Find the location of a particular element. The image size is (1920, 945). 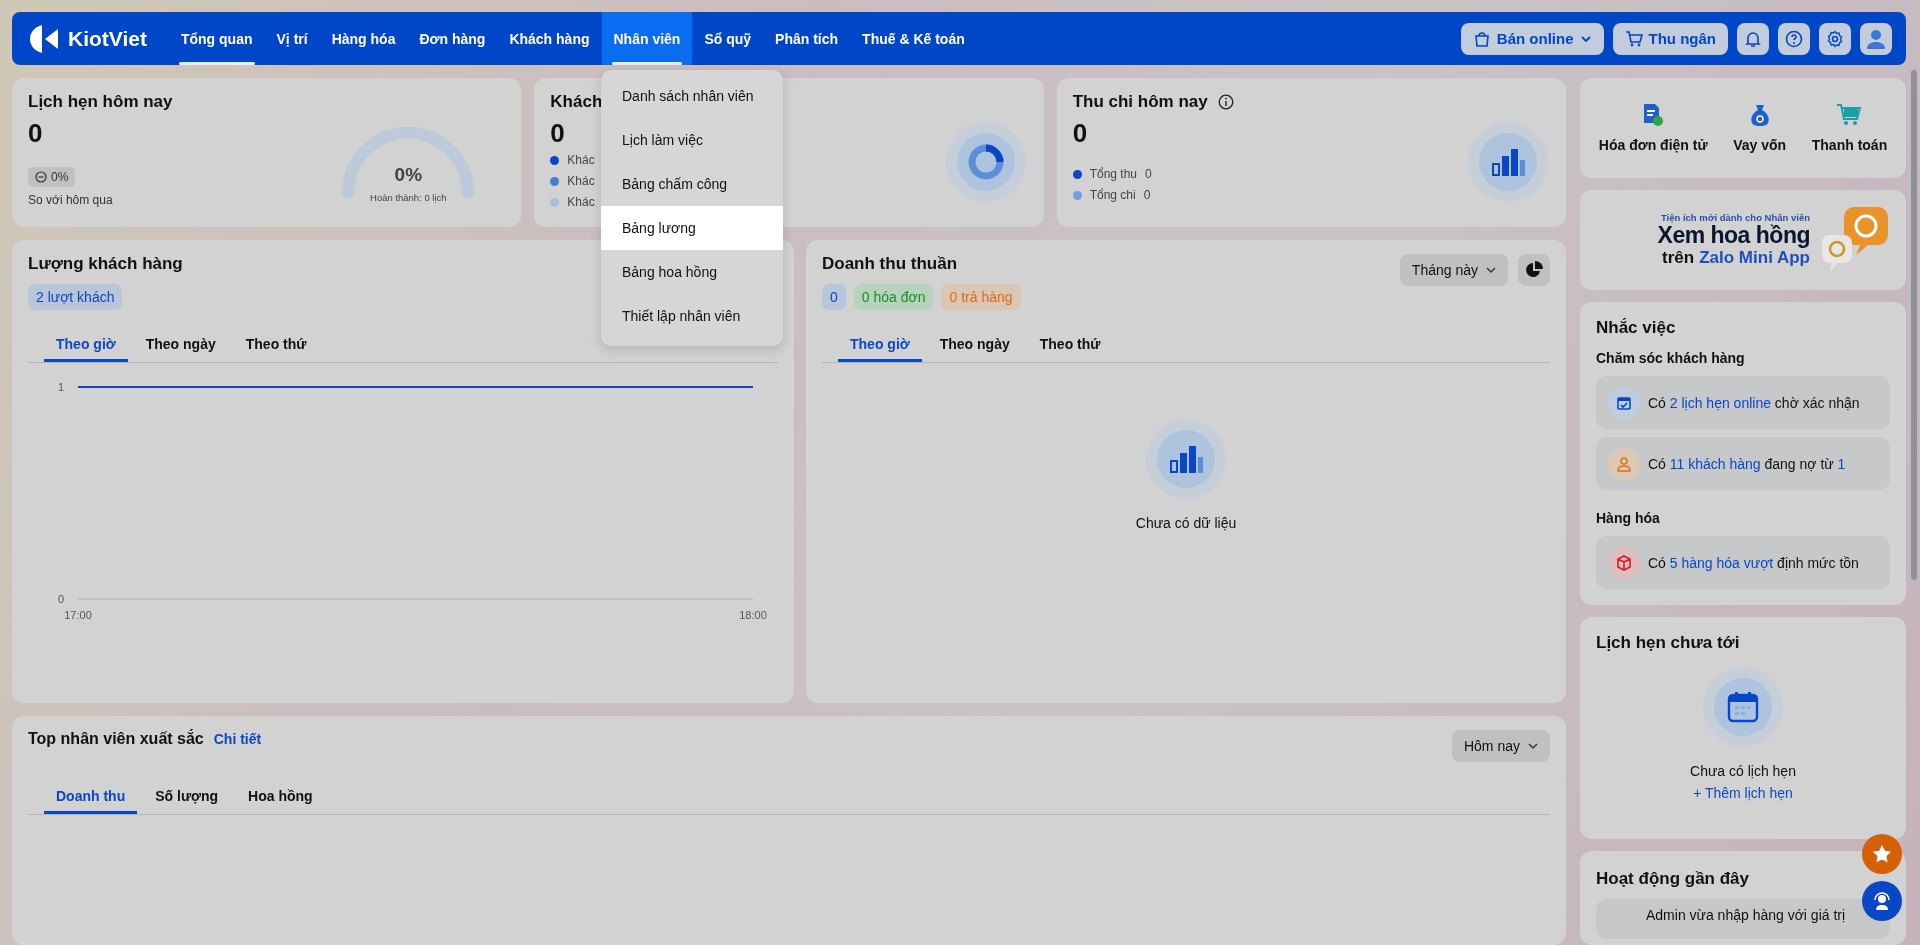

period-dropdown: Tháng này is located at coordinates (1453, 270).